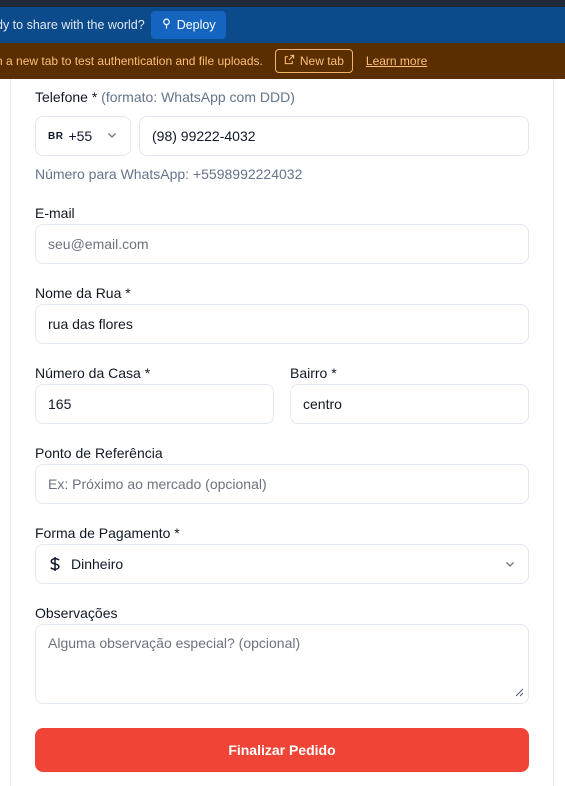 The image size is (565, 786). I want to click on house-number-label: Número da Casa *, so click(93, 373).